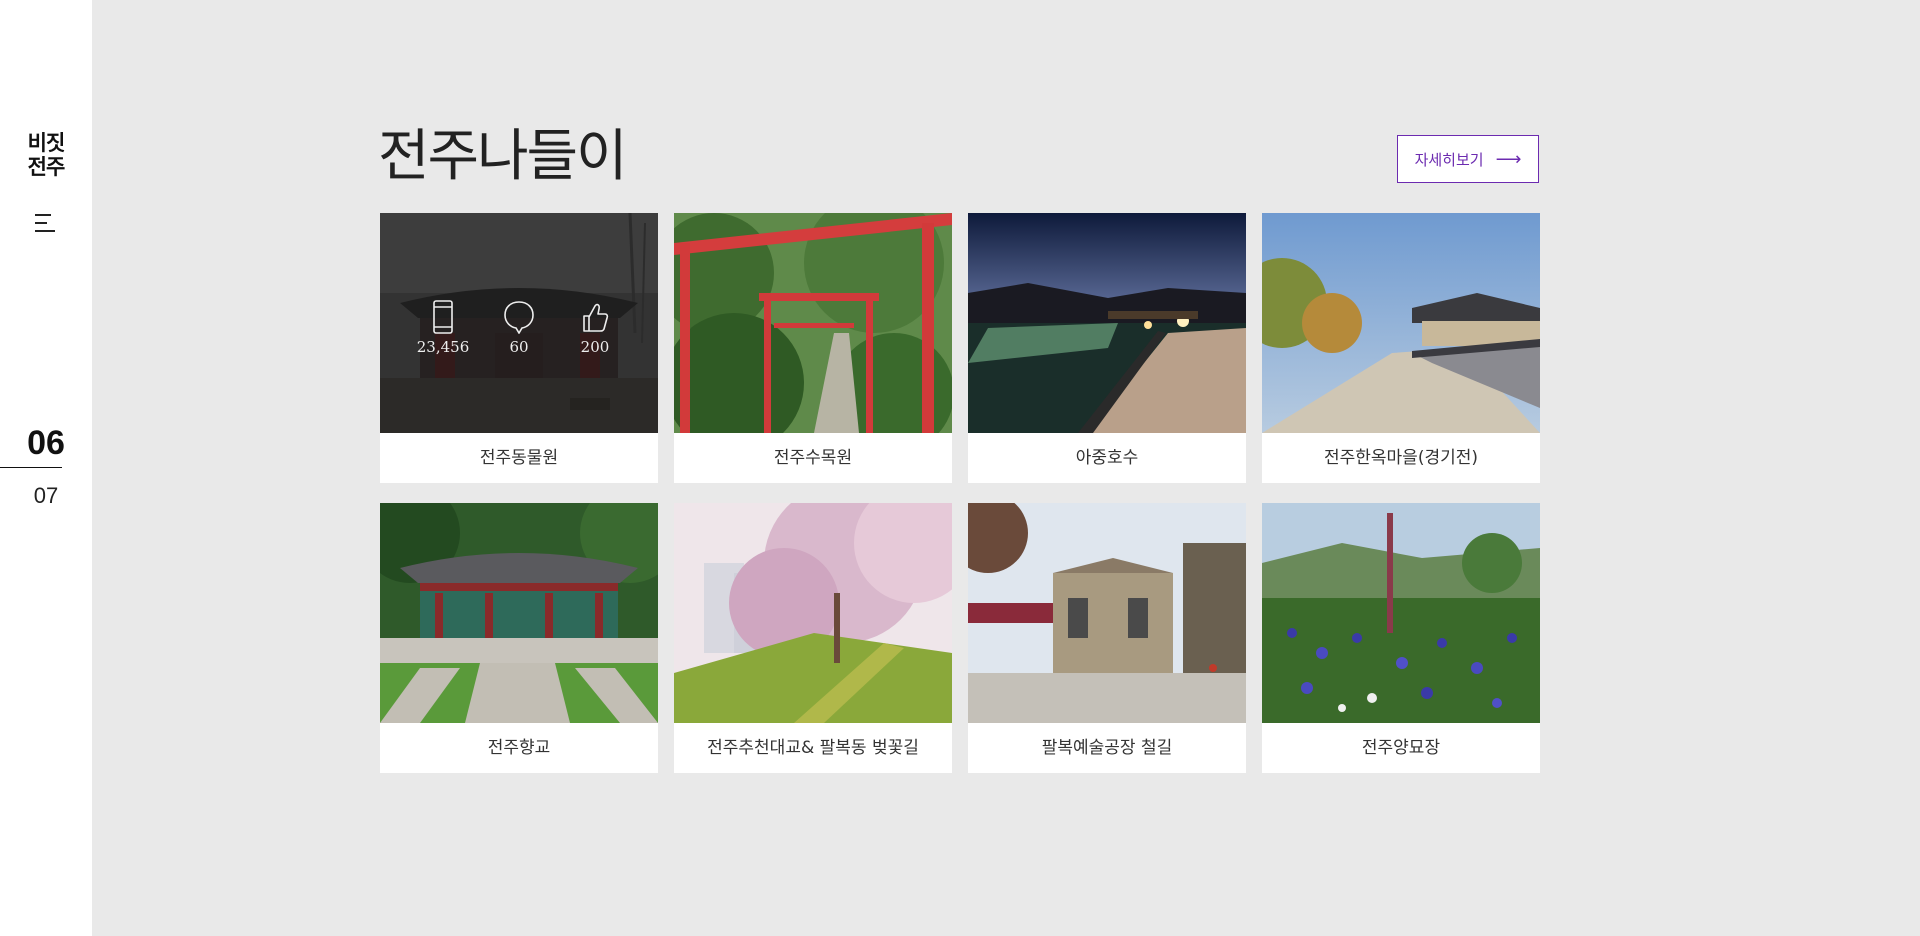  I want to click on page-divider, so click(31, 467).